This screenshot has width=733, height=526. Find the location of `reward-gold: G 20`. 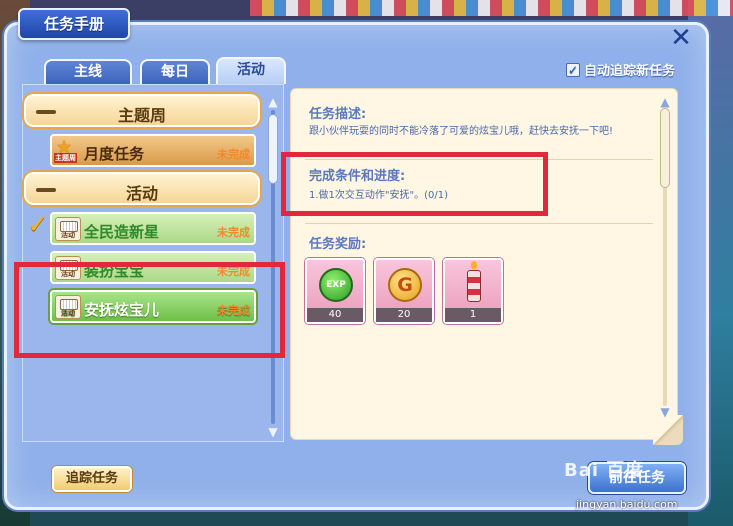

reward-gold: G 20 is located at coordinates (404, 291).